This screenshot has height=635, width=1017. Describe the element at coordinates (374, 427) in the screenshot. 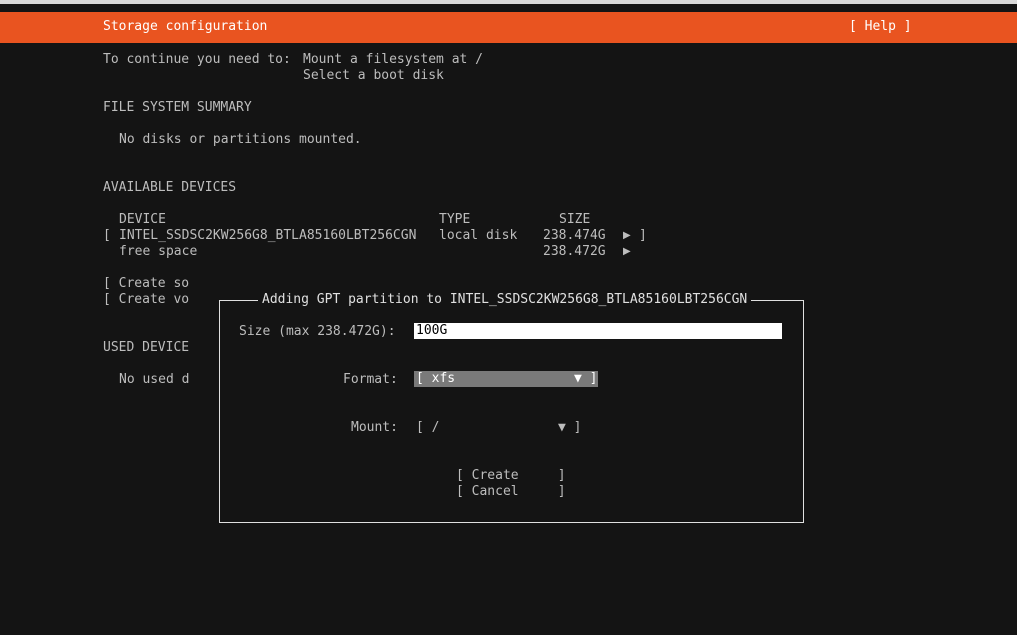

I see `mount-label: Mount:` at that location.